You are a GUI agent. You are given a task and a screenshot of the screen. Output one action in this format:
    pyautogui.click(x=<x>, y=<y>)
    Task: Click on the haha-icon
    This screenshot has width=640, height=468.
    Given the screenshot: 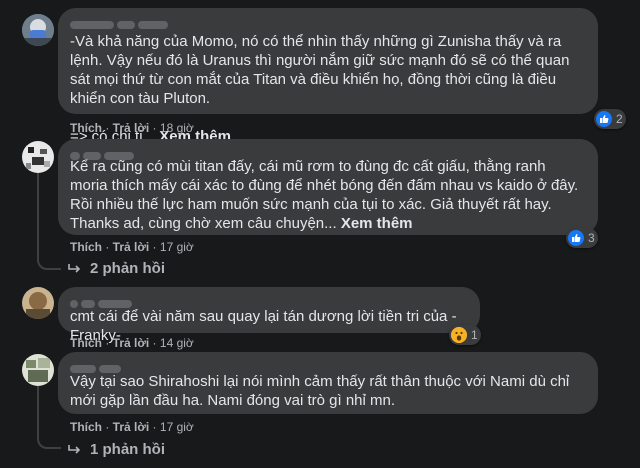 What is the action you would take?
    pyautogui.click(x=459, y=335)
    